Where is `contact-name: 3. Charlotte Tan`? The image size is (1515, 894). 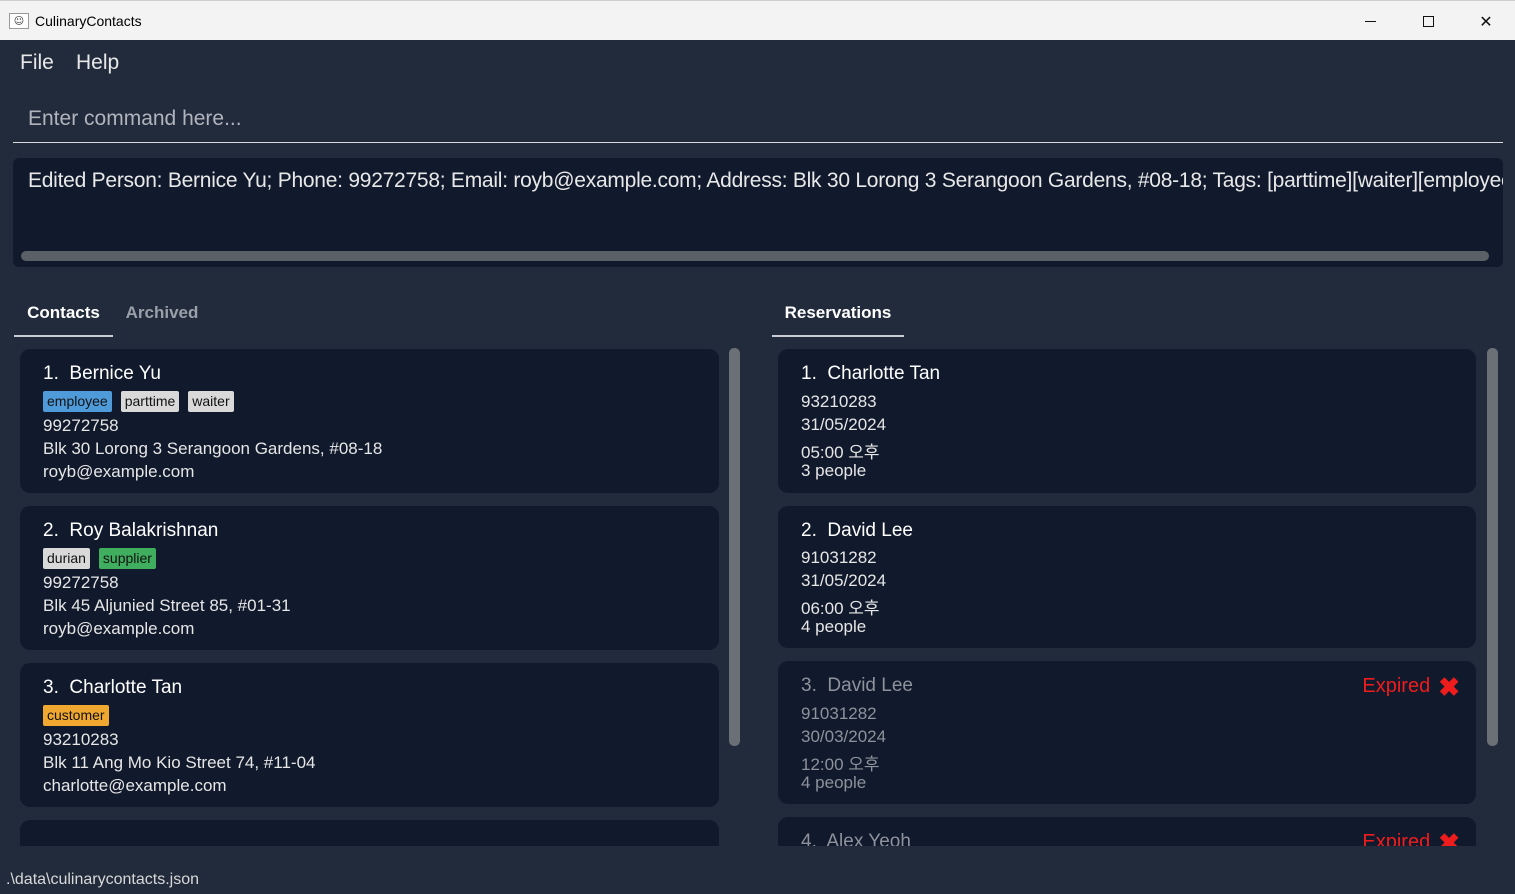
contact-name: 3. Charlotte Tan is located at coordinates (113, 687).